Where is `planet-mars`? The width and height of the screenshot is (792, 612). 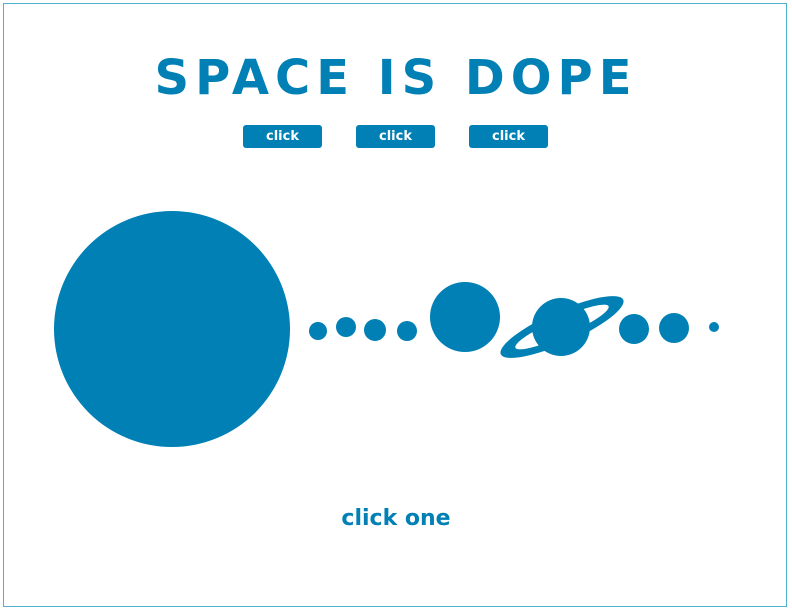
planet-mars is located at coordinates (407, 331).